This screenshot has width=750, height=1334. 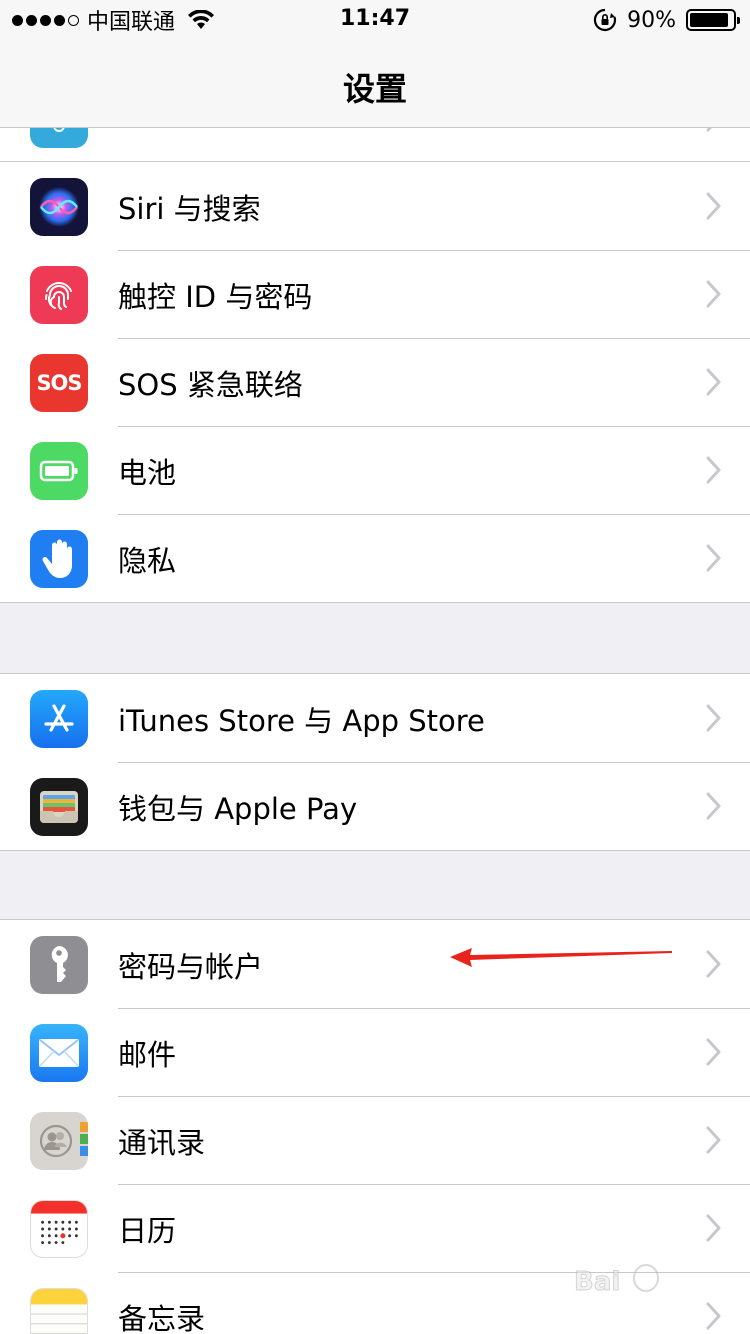 I want to click on mail-icon, so click(x=59, y=1053).